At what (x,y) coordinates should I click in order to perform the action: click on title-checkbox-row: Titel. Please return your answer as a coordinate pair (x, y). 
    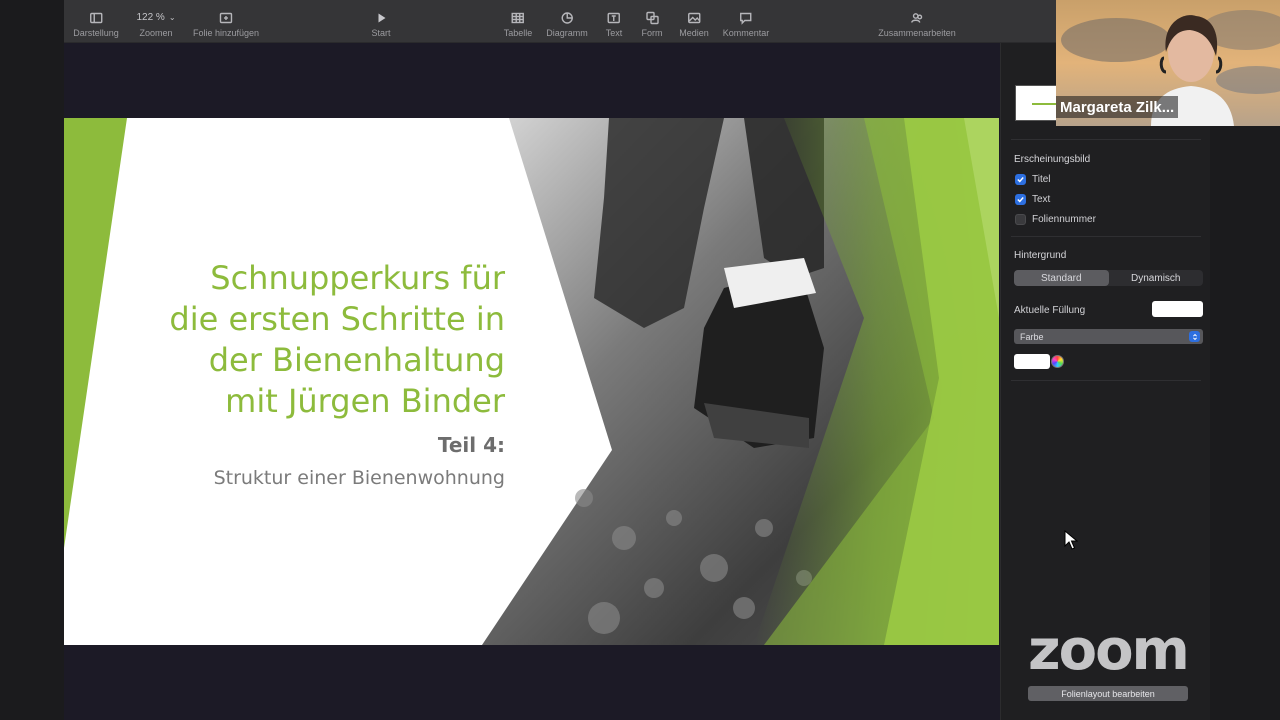
    Looking at the image, I should click on (1033, 179).